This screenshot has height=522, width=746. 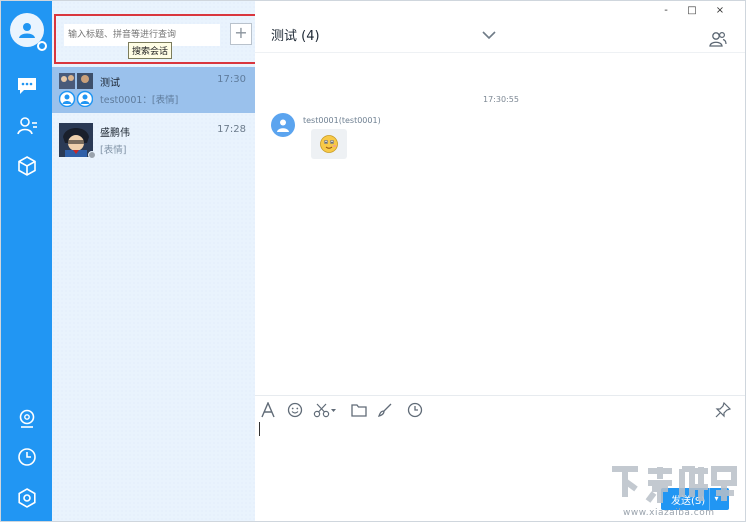 What do you see at coordinates (692, 11) in the screenshot?
I see `maximize-button: □` at bounding box center [692, 11].